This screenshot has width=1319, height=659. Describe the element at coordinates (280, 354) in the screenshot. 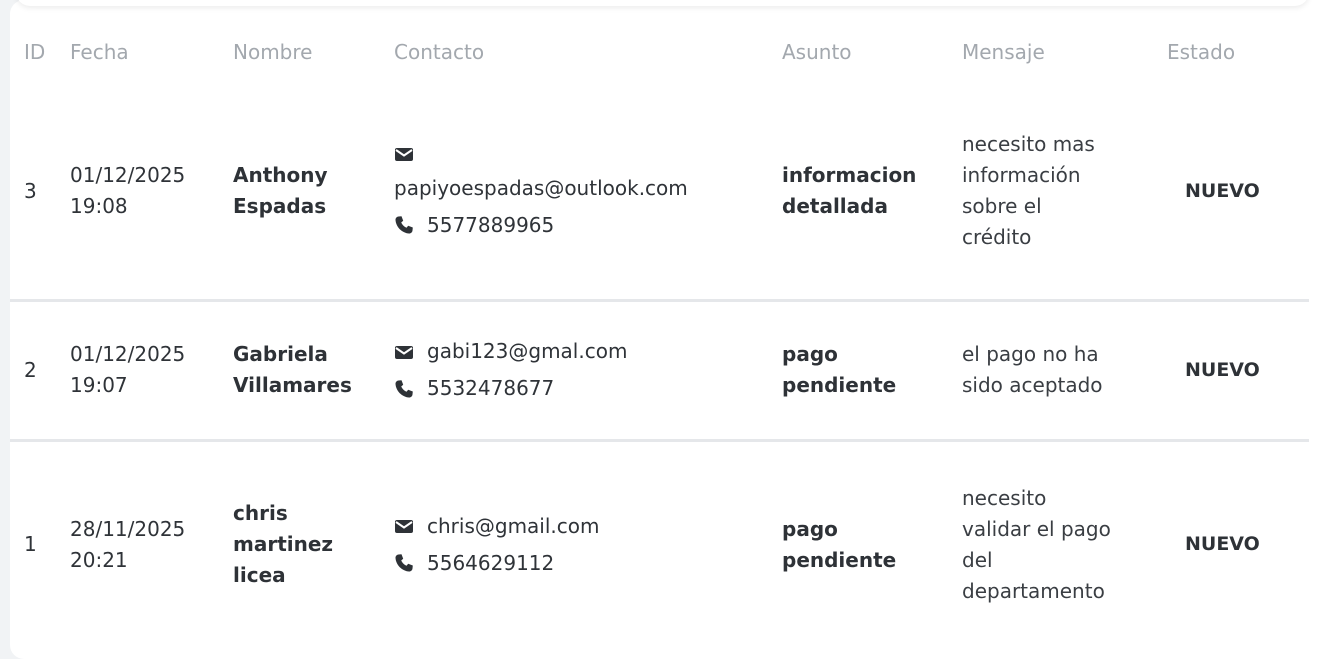

I see `name-line: Gabriela` at that location.